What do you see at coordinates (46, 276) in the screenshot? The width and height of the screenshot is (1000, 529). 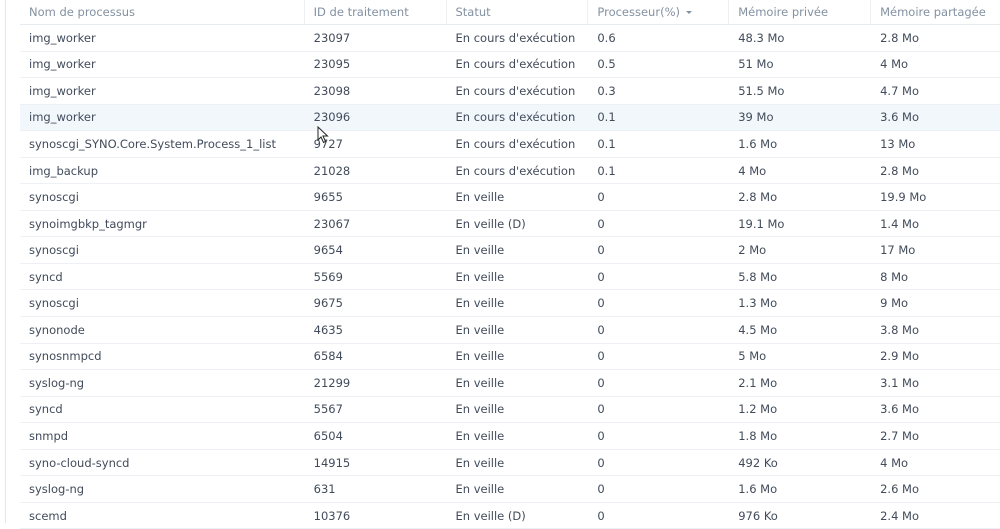 I see `col-process-name-cell: syncd` at bounding box center [46, 276].